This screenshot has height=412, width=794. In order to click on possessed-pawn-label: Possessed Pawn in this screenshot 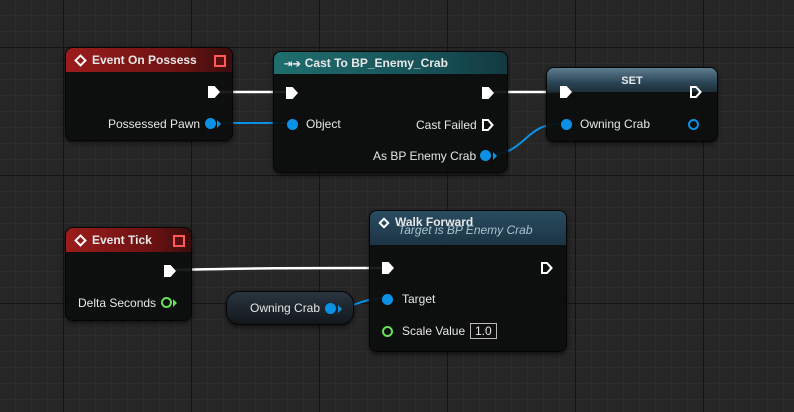, I will do `click(154, 124)`.